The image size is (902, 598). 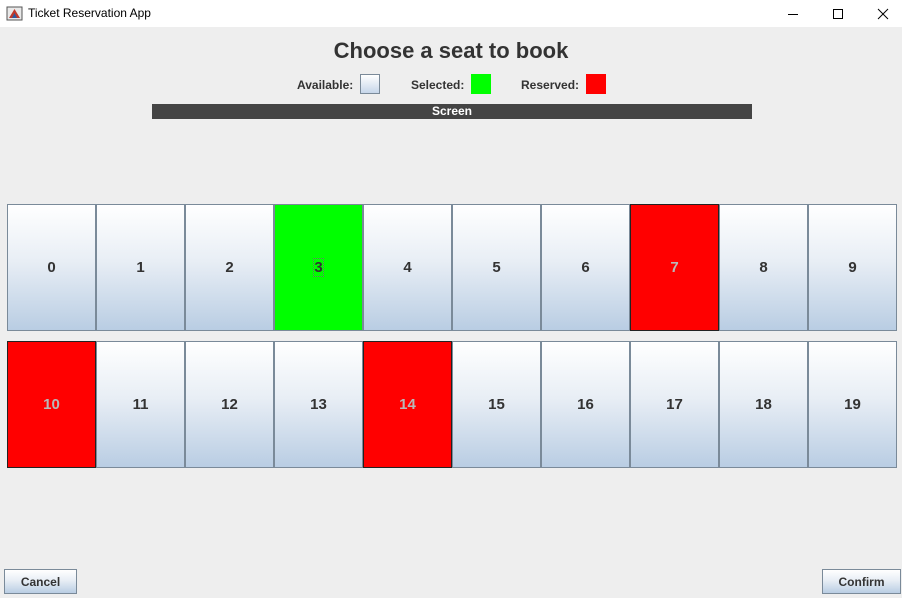 I want to click on seat-label: 3, so click(x=318, y=267).